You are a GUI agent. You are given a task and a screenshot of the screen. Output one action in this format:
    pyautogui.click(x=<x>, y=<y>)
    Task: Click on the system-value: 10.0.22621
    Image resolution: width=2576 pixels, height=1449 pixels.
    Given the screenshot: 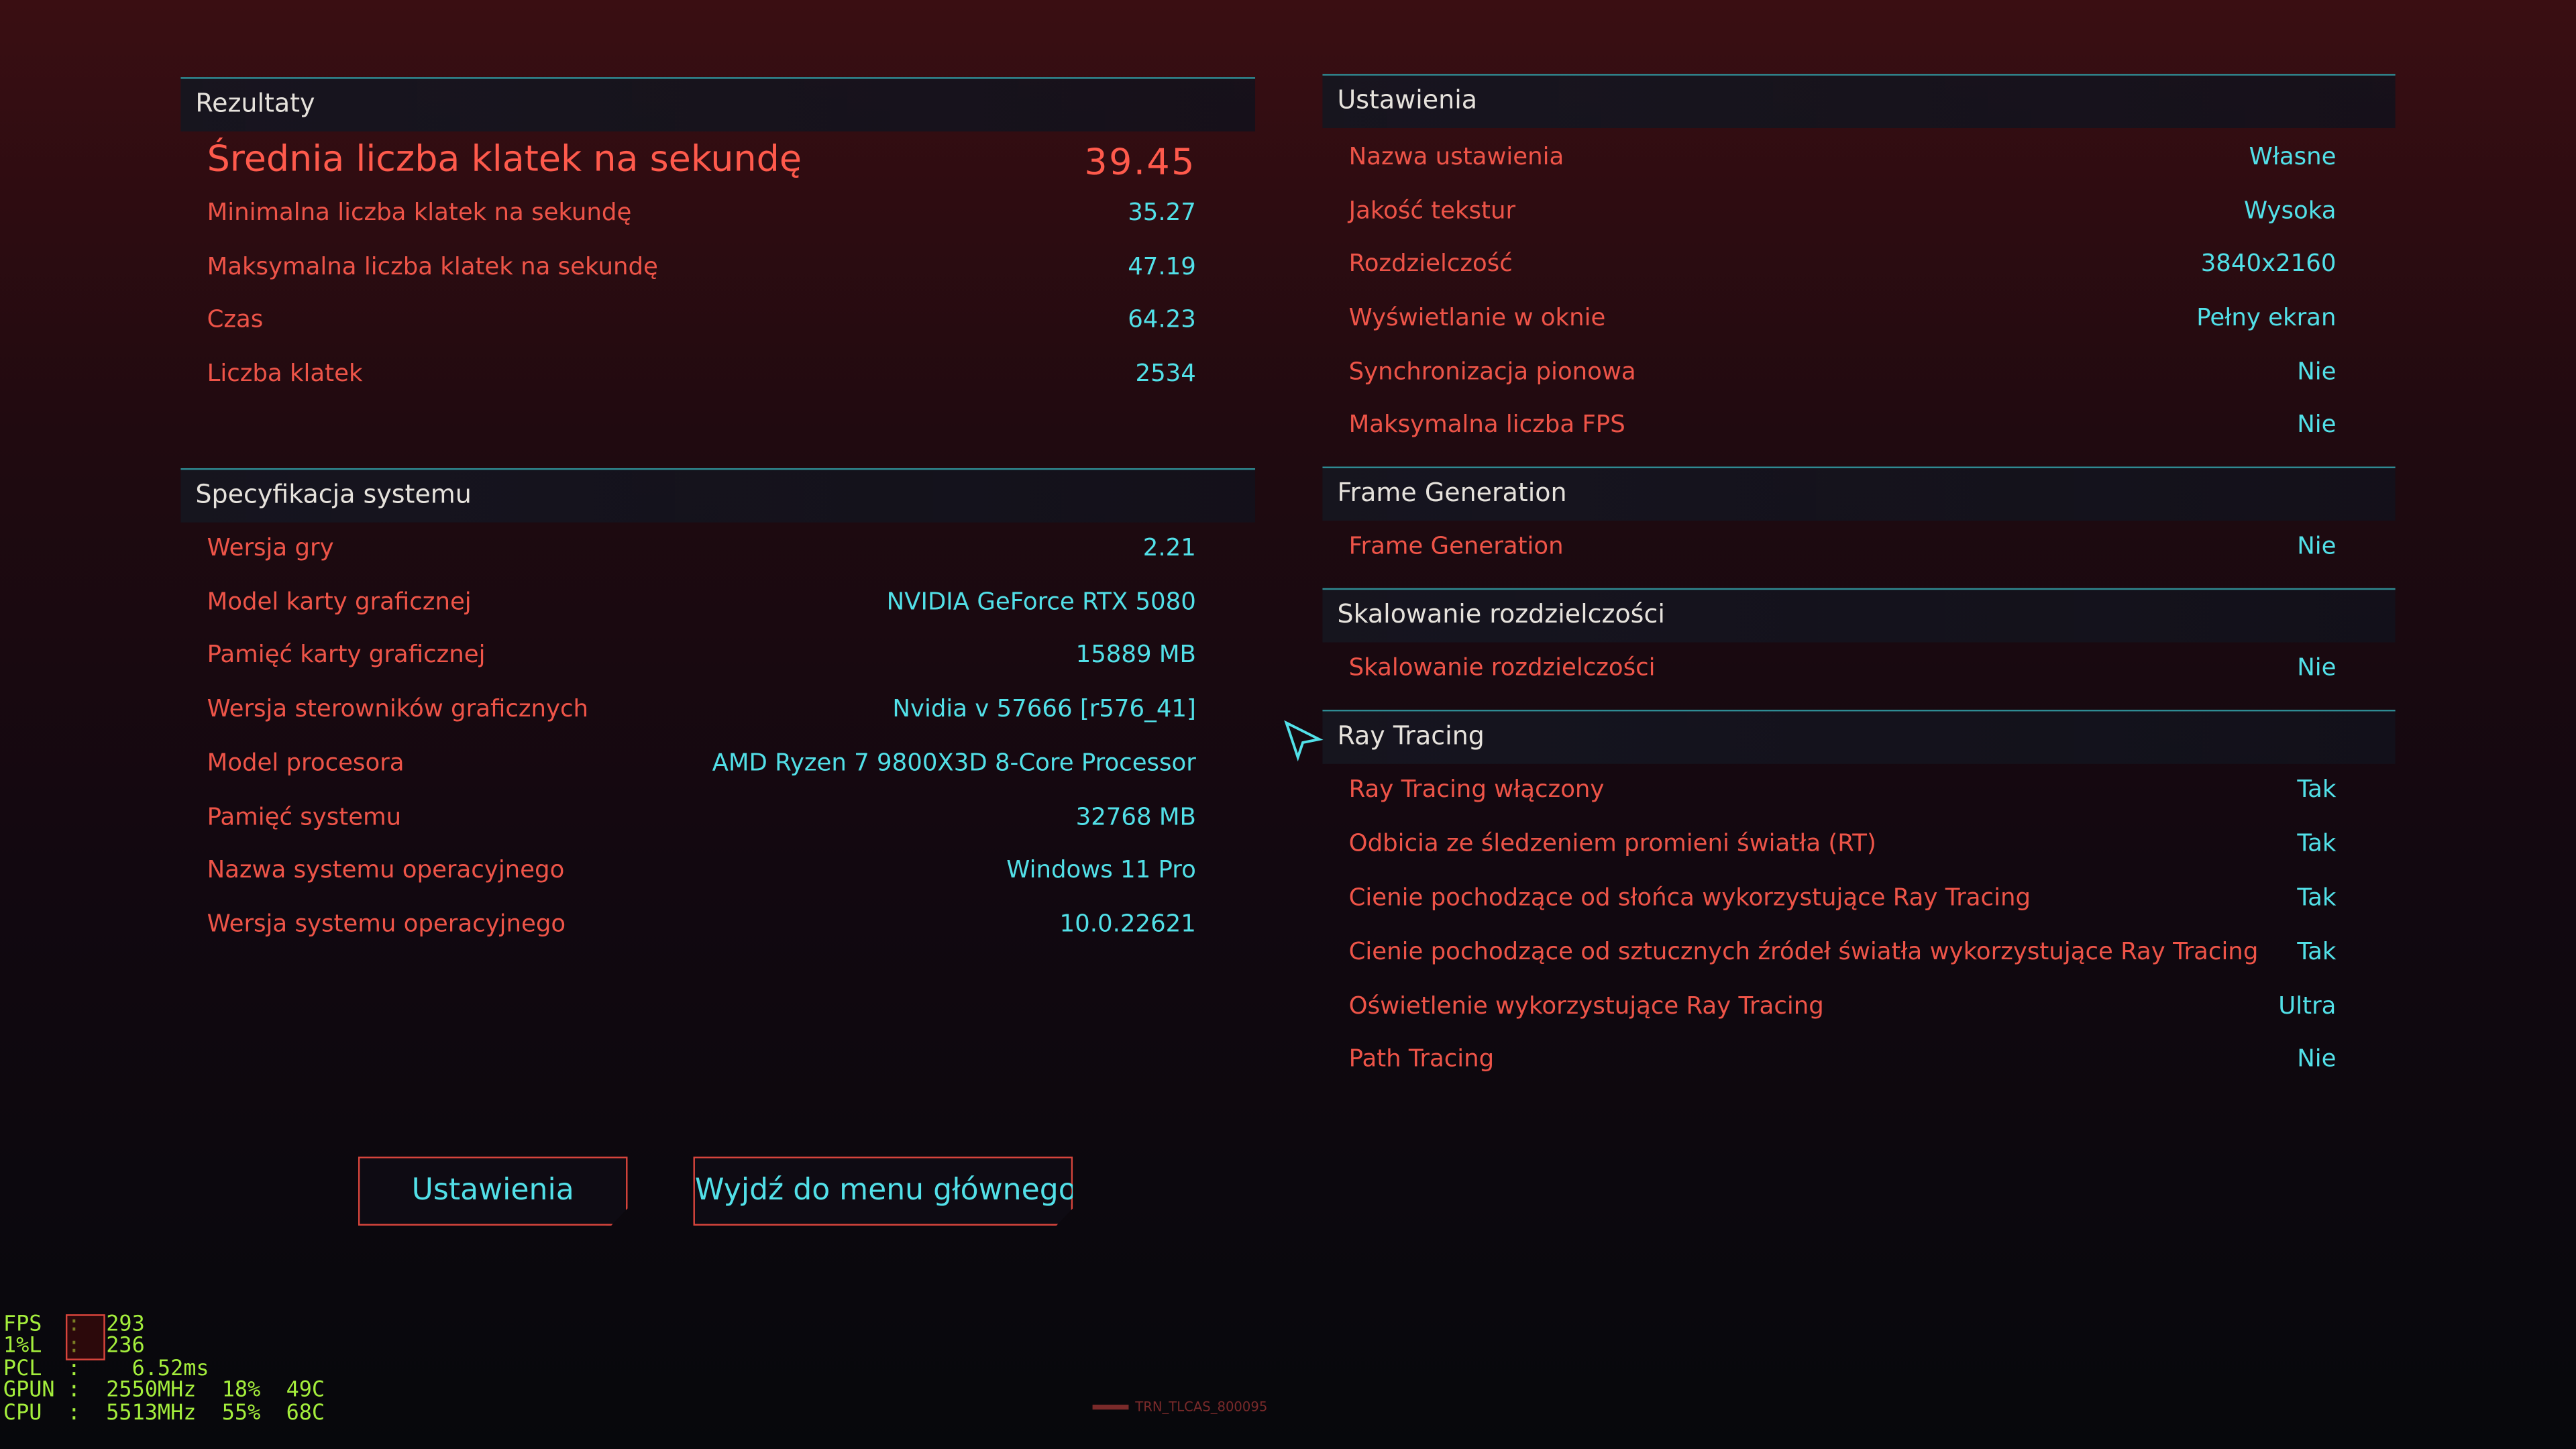 What is the action you would take?
    pyautogui.click(x=1127, y=925)
    